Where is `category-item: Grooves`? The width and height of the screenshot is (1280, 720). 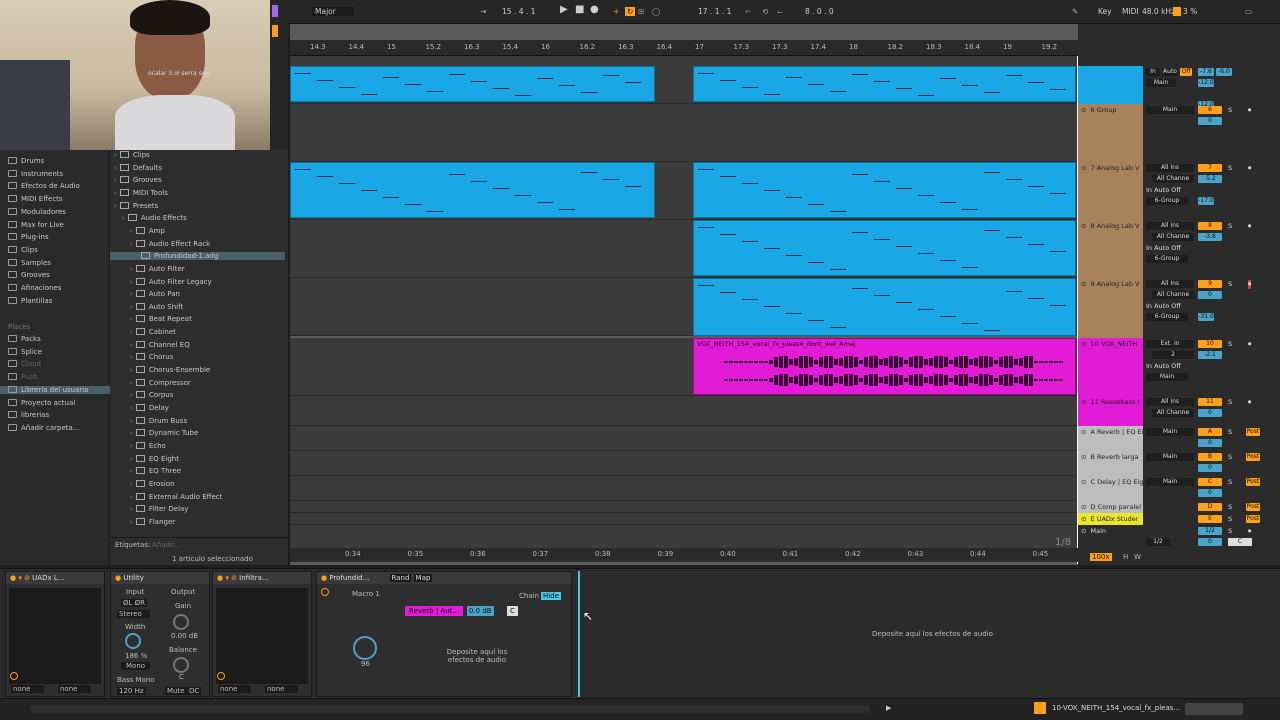
category-item: Grooves is located at coordinates (29, 275).